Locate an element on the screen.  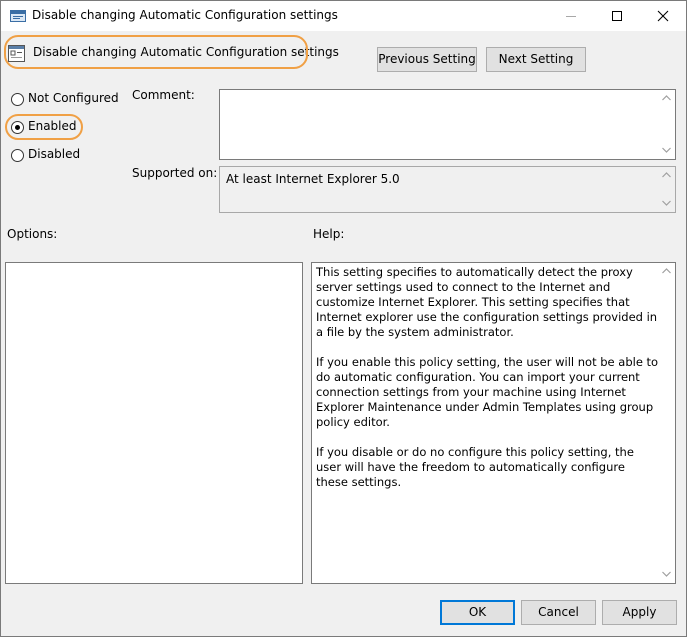
close-button is located at coordinates (663, 16).